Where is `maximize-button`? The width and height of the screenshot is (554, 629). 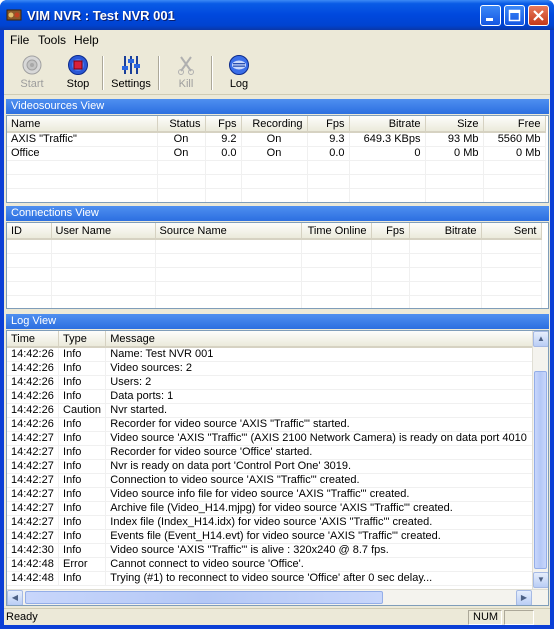
maximize-button is located at coordinates (514, 15).